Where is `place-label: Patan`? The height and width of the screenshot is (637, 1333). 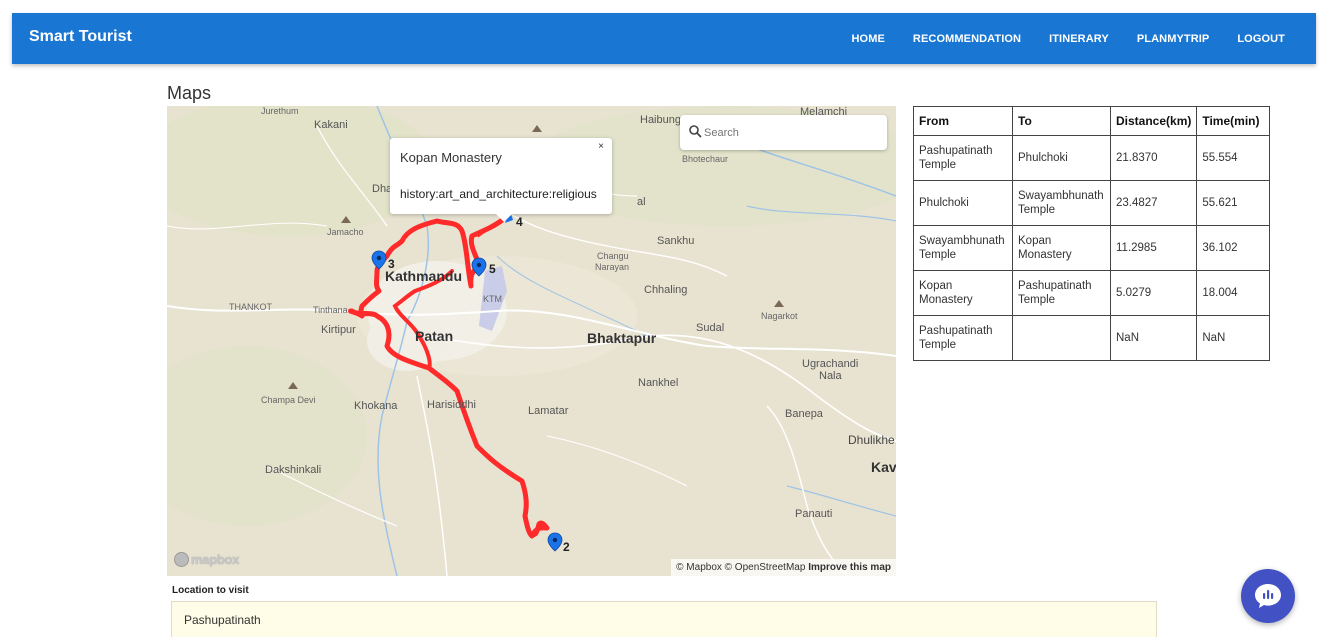
place-label: Patan is located at coordinates (434, 336).